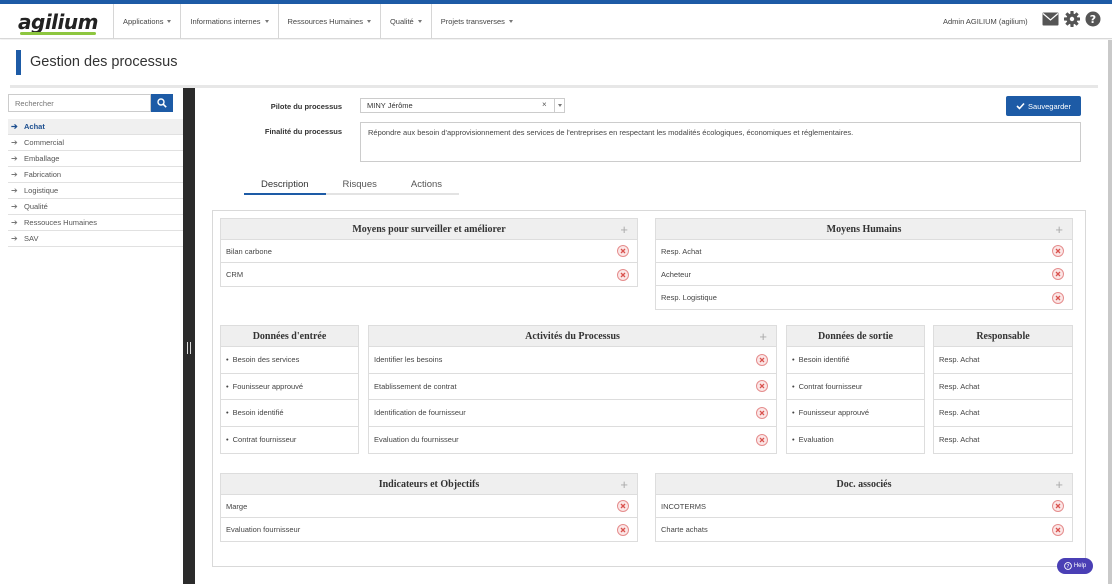 This screenshot has width=1112, height=584. I want to click on tree-item-label: SAV, so click(31, 238).